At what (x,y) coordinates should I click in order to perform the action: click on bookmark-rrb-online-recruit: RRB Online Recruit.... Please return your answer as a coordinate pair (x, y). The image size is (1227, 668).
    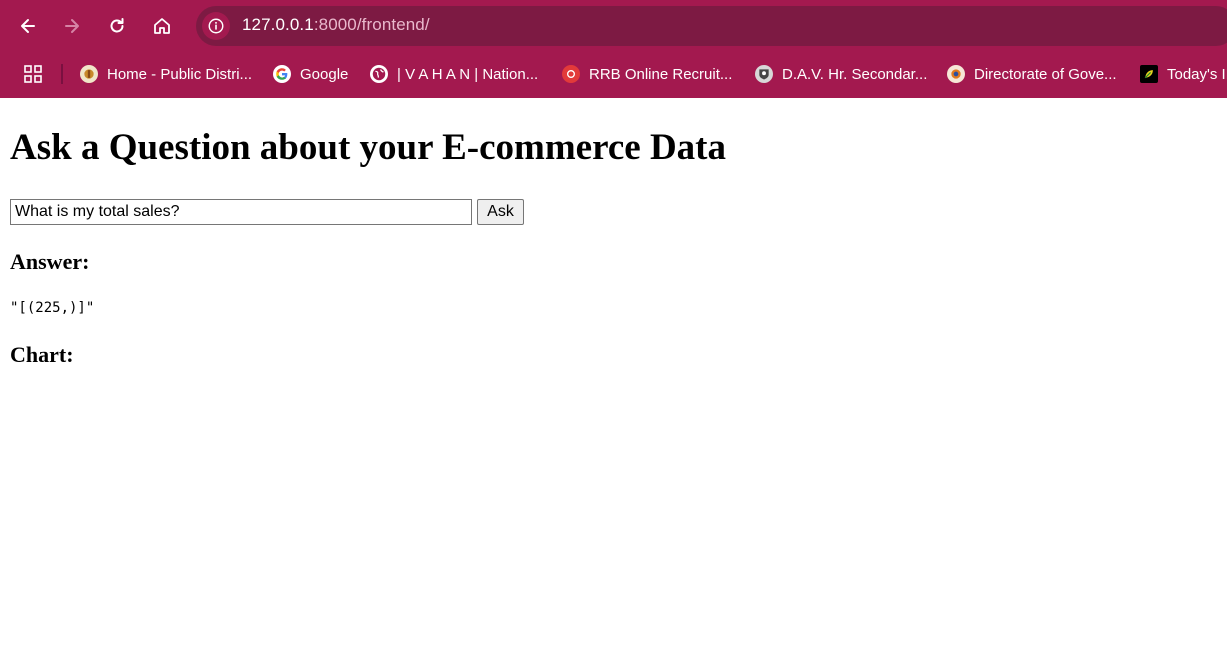
    Looking at the image, I should click on (647, 74).